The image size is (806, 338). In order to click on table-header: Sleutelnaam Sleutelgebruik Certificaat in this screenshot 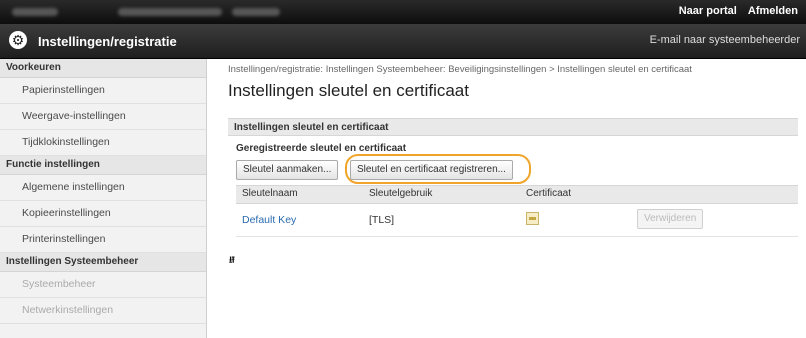, I will do `click(517, 194)`.